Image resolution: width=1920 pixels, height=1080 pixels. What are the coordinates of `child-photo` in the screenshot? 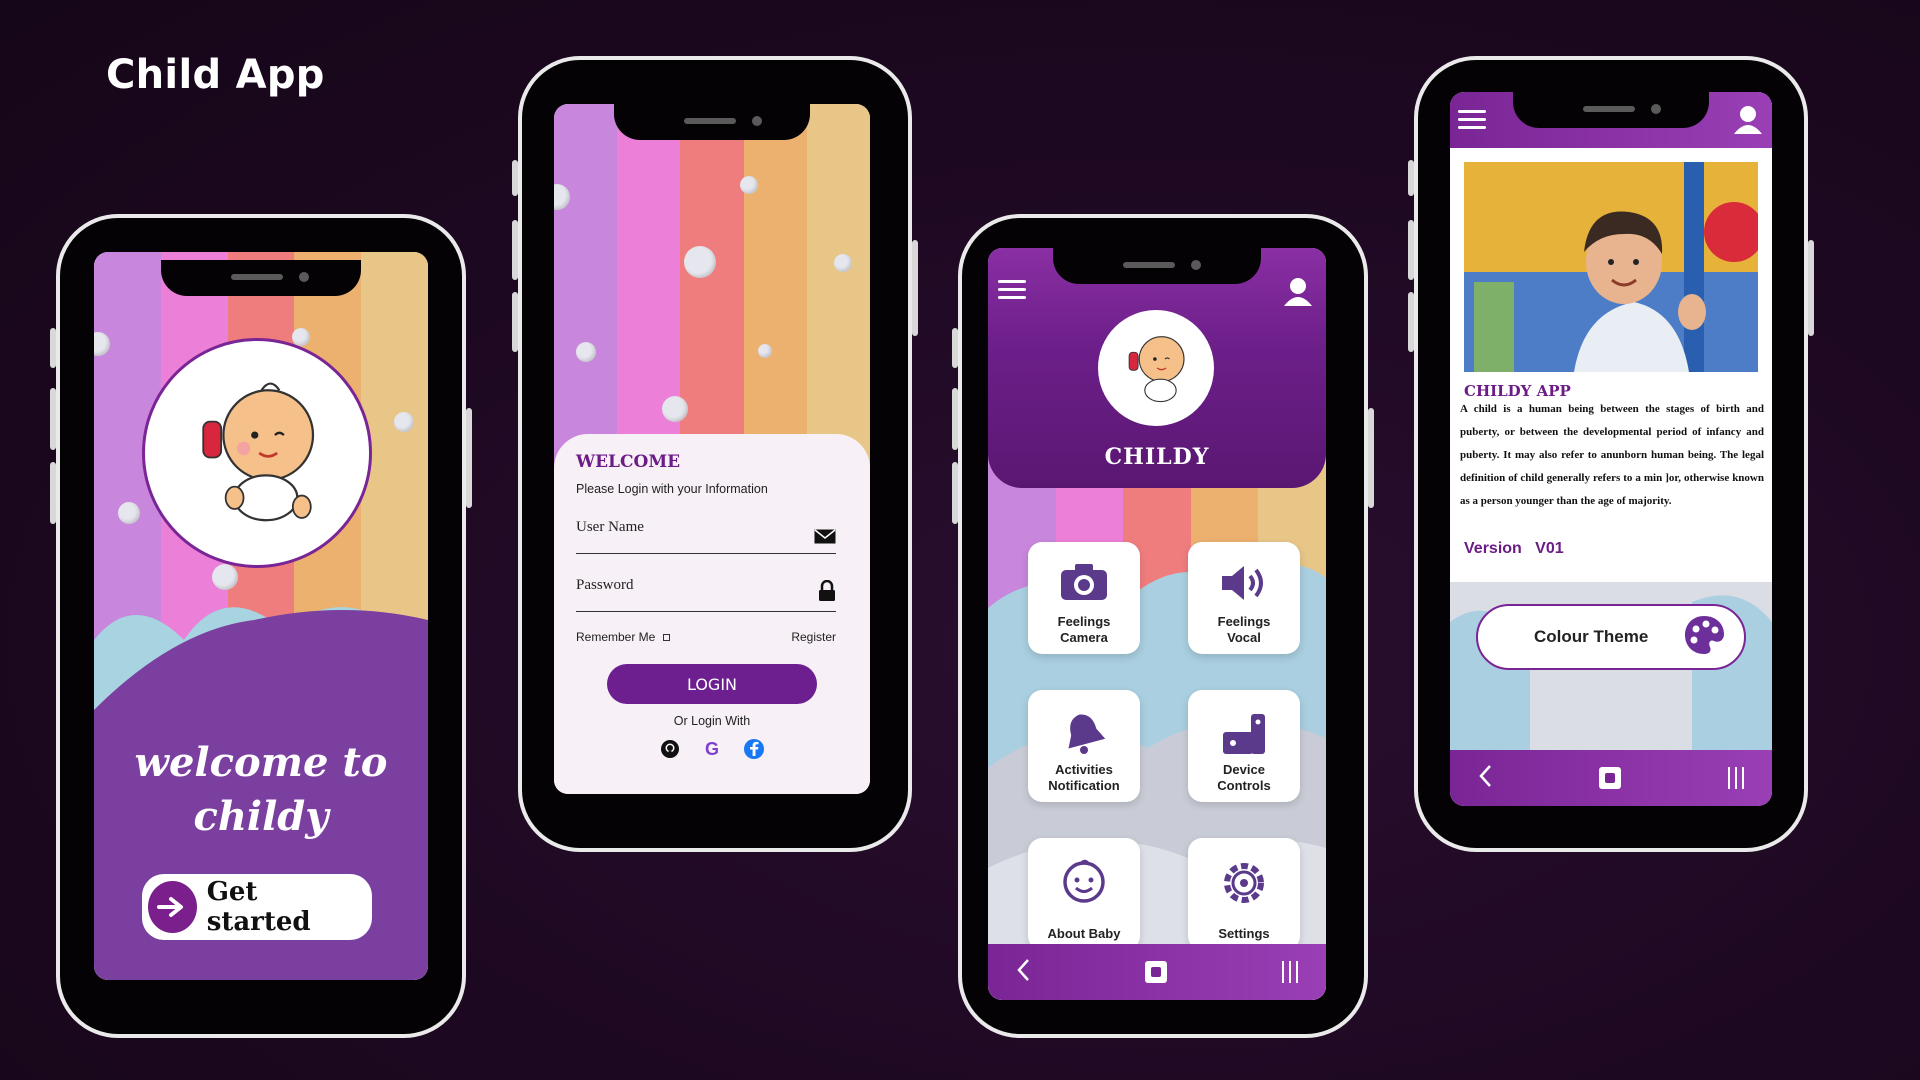 It's located at (1611, 267).